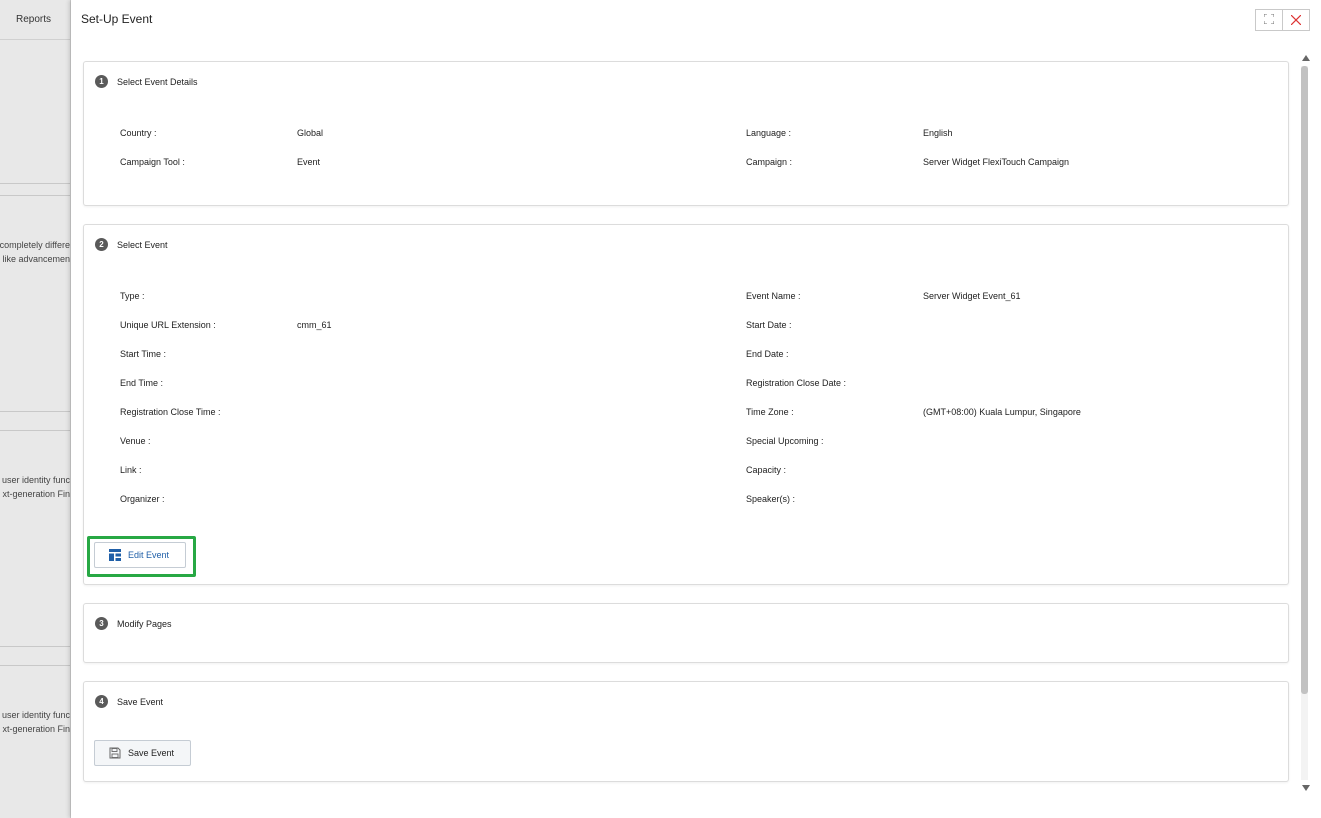 The image size is (1321, 818). Describe the element at coordinates (773, 296) in the screenshot. I see `event-name-label: Event Name :` at that location.